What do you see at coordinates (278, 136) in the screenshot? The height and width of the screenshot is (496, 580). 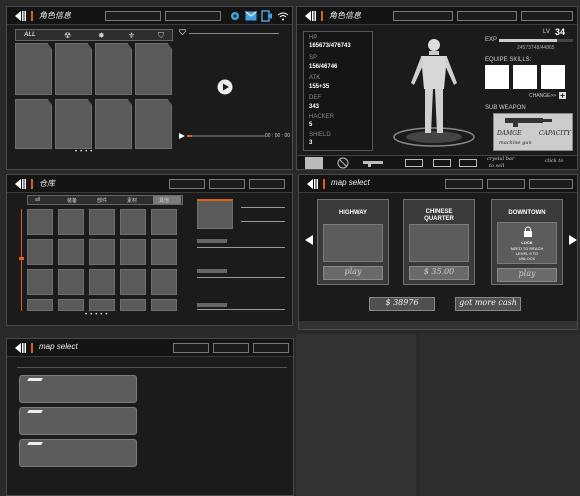 I see `timer-text: 00 : 00 : 00` at bounding box center [278, 136].